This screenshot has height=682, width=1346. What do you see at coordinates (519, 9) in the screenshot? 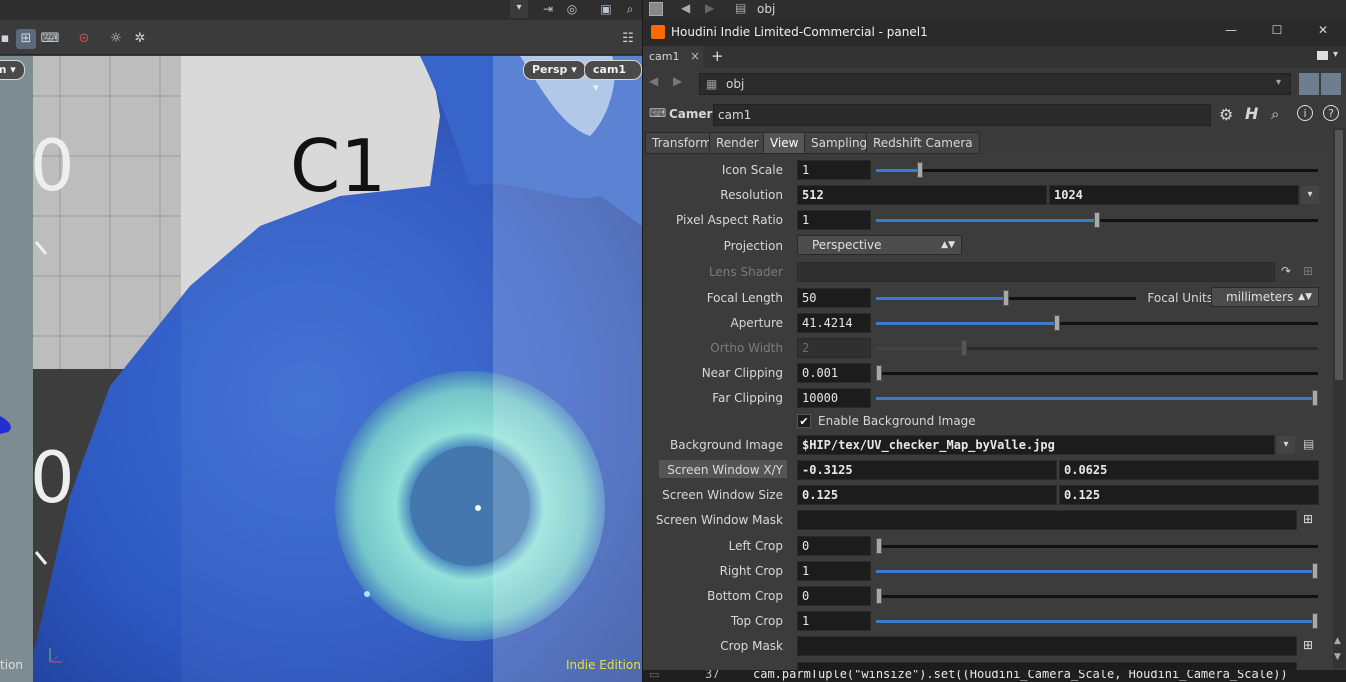
I see `dropdown-arrow-icon: ▾` at bounding box center [519, 9].